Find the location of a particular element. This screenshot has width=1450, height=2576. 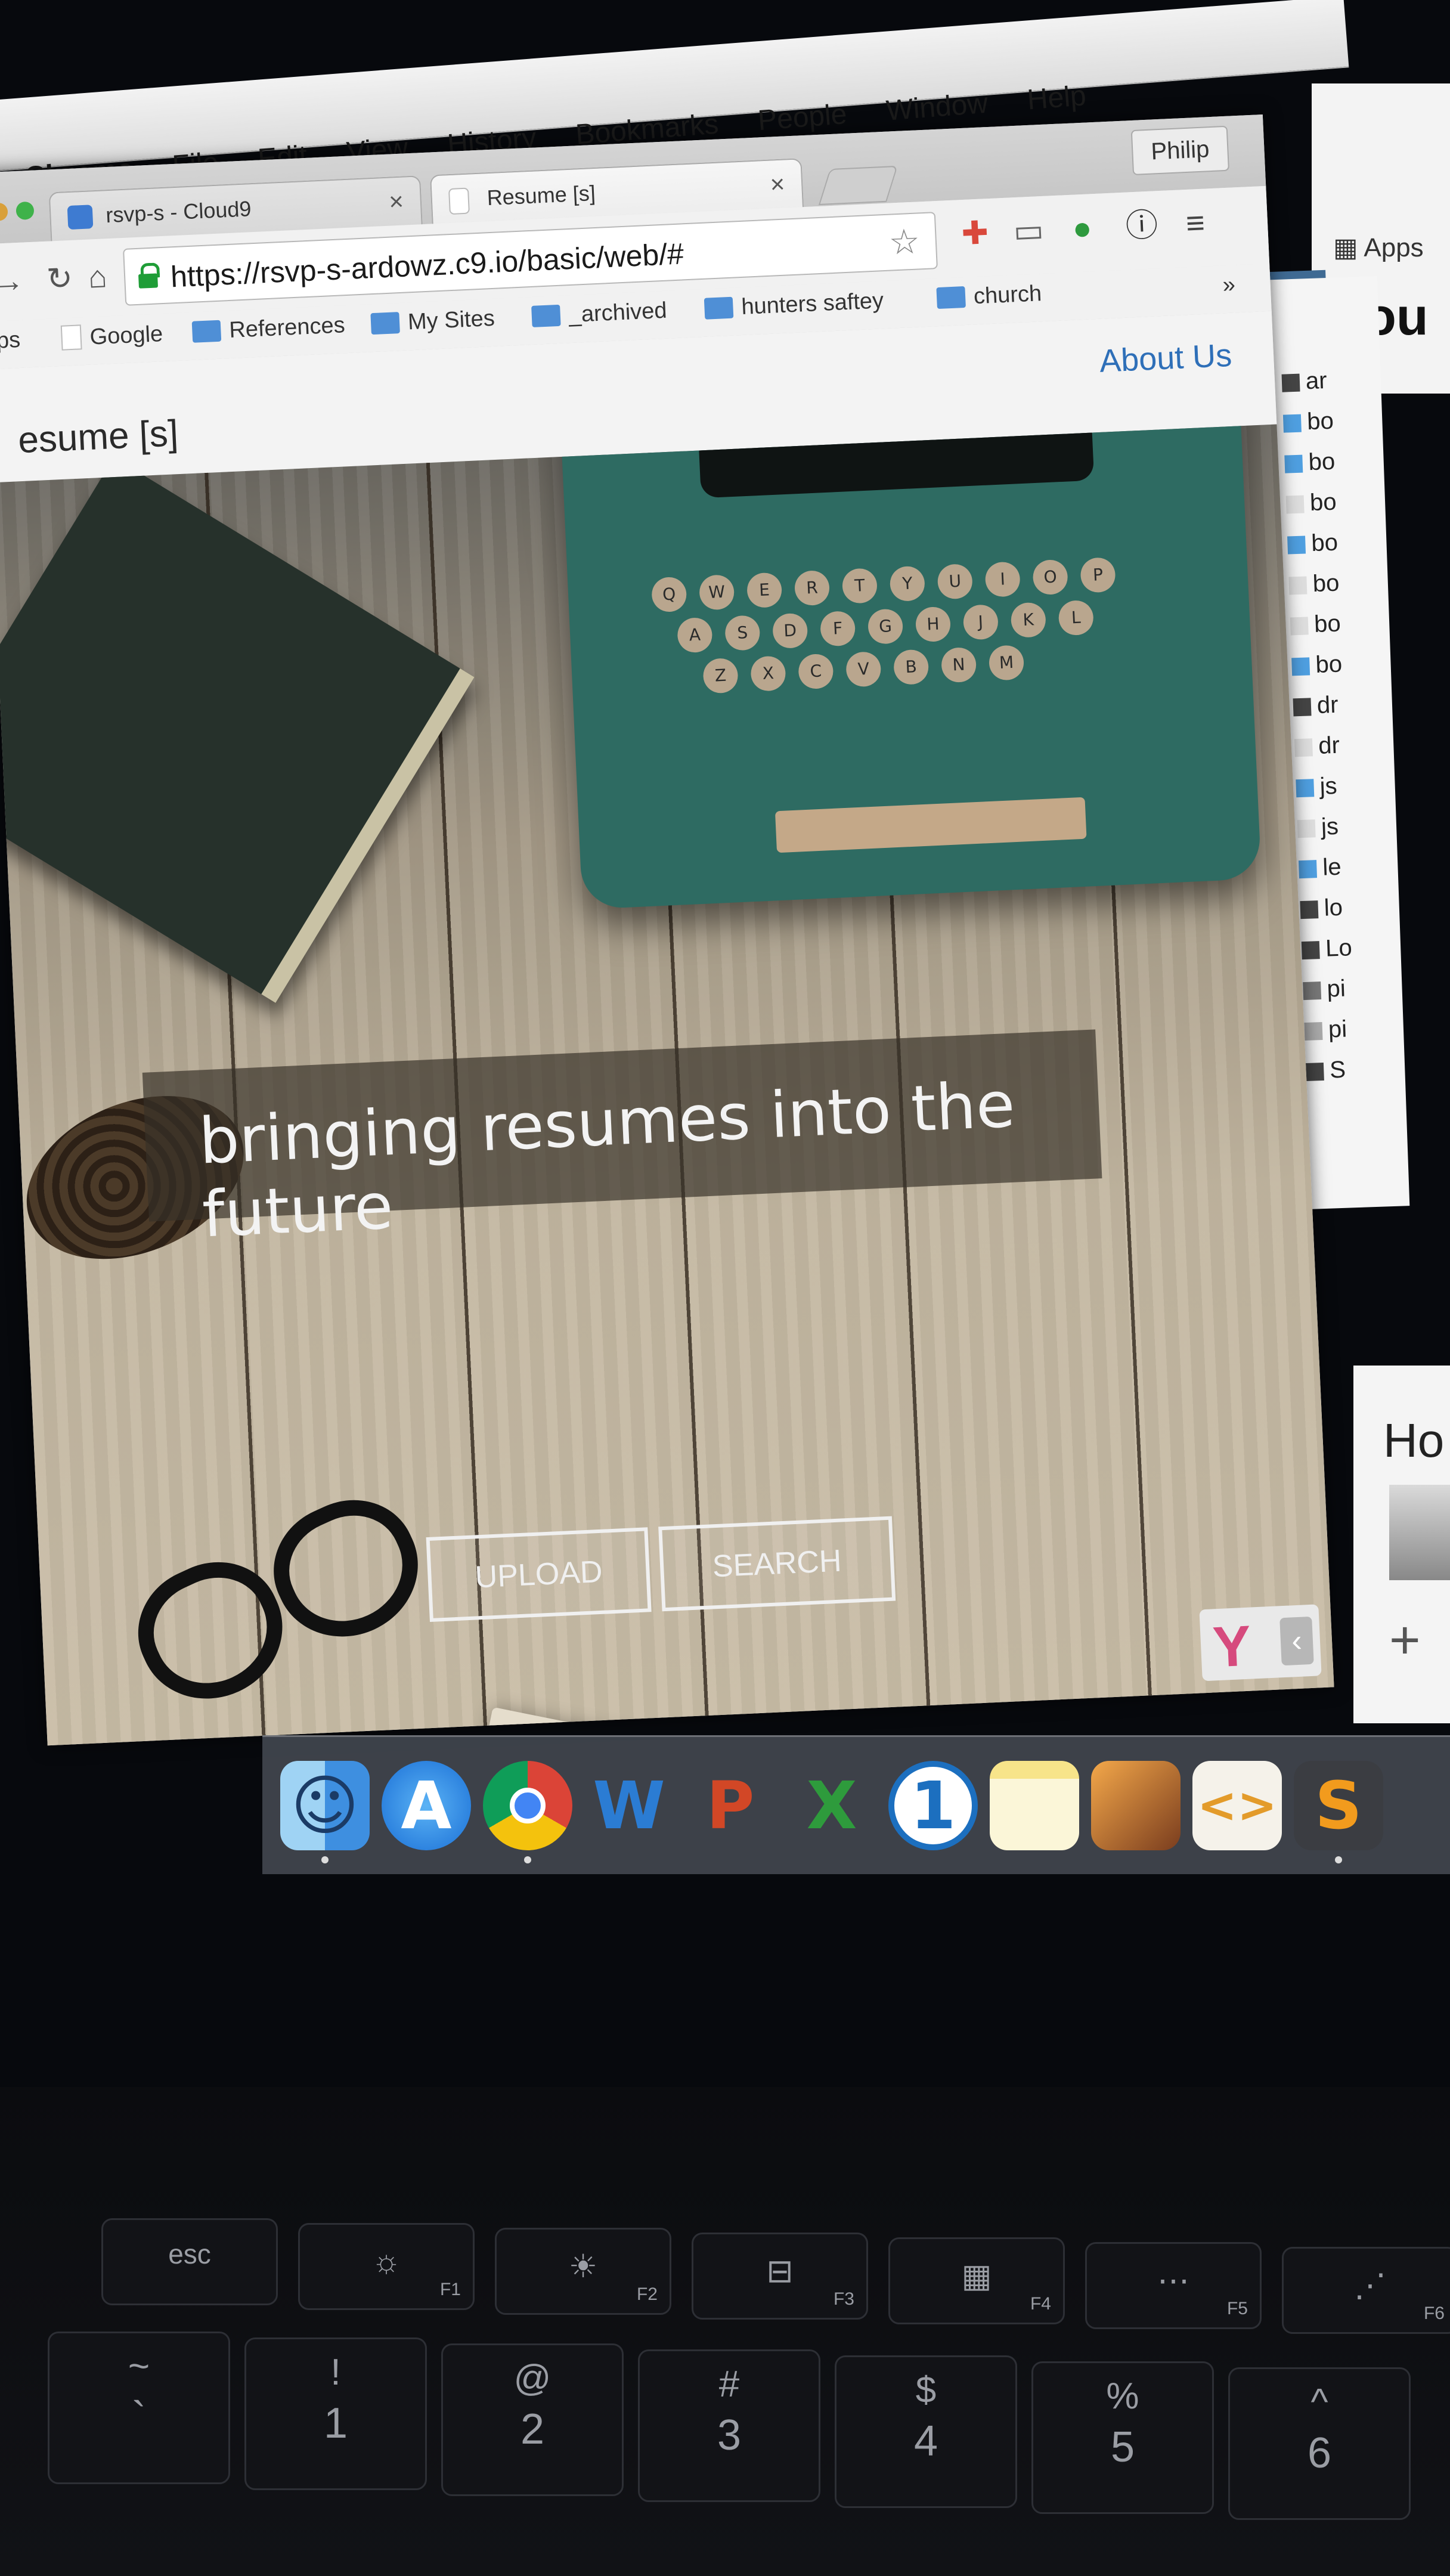

word-icon: W is located at coordinates (629, 1806).